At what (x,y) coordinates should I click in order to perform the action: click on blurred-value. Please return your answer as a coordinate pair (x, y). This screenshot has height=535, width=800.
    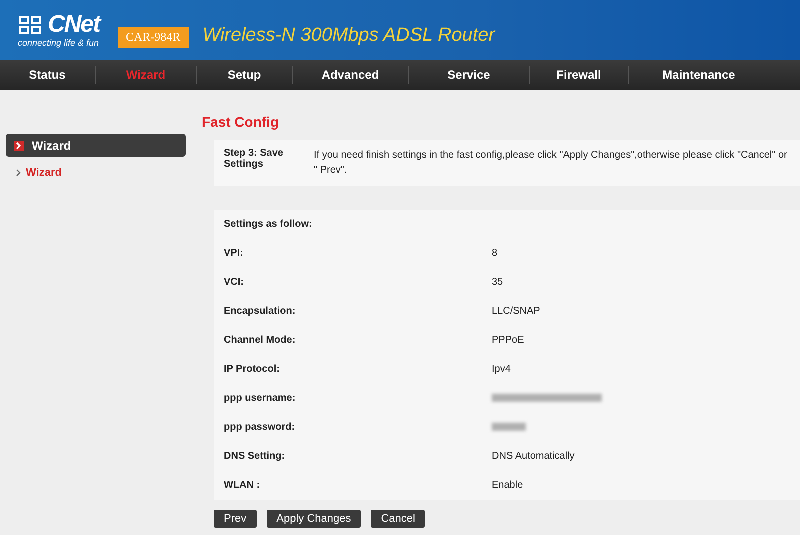
    Looking at the image, I should click on (509, 427).